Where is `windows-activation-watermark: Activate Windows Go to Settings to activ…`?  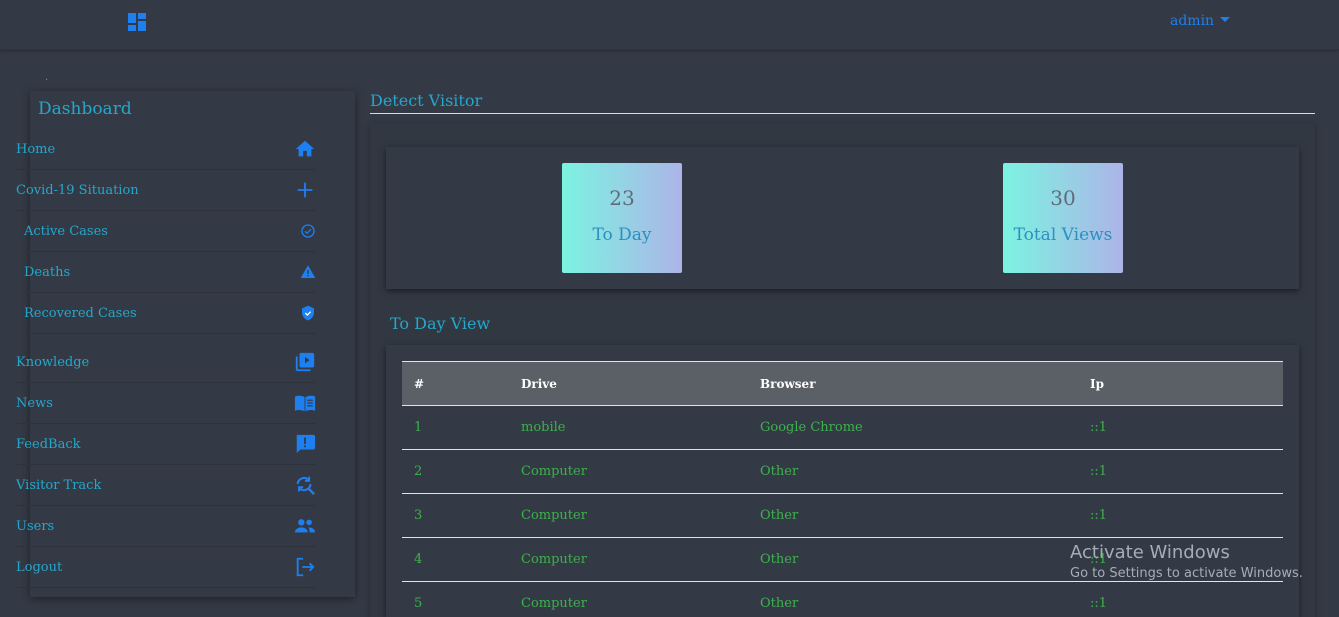
windows-activation-watermark: Activate Windows Go to Settings to activ… is located at coordinates (1186, 561).